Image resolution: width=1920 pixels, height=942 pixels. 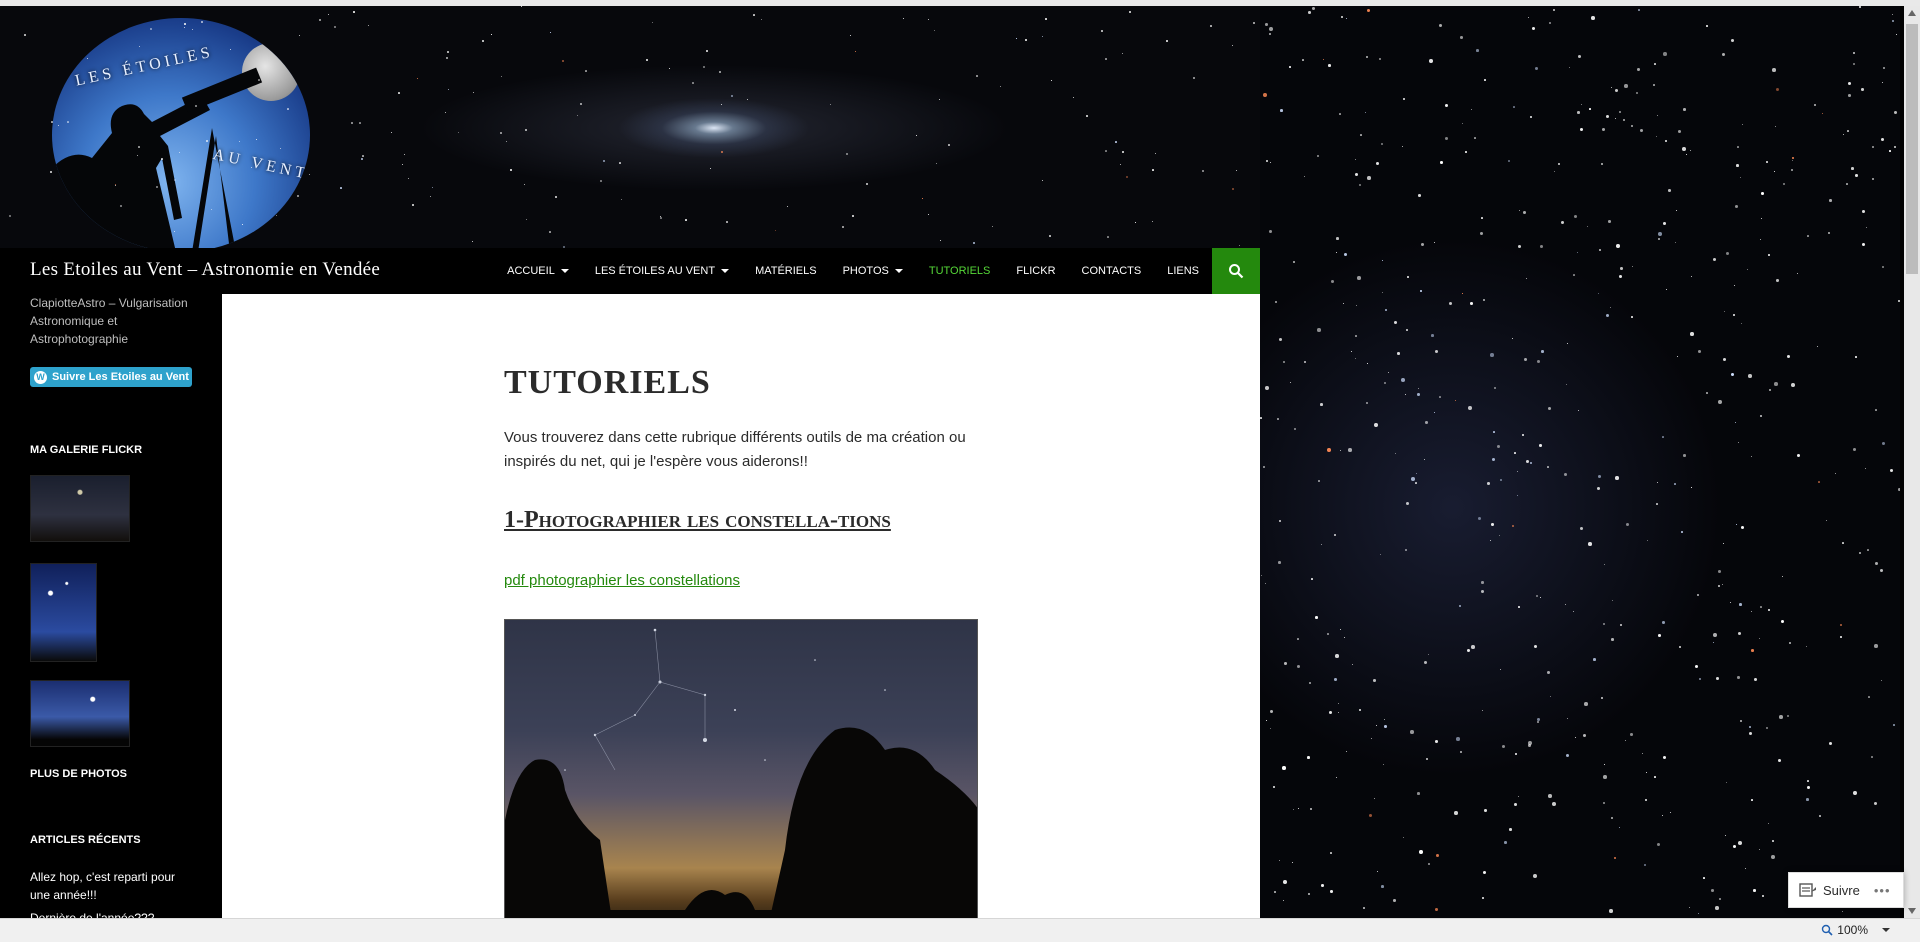 What do you see at coordinates (1912, 911) in the screenshot?
I see `scroll-down-icon` at bounding box center [1912, 911].